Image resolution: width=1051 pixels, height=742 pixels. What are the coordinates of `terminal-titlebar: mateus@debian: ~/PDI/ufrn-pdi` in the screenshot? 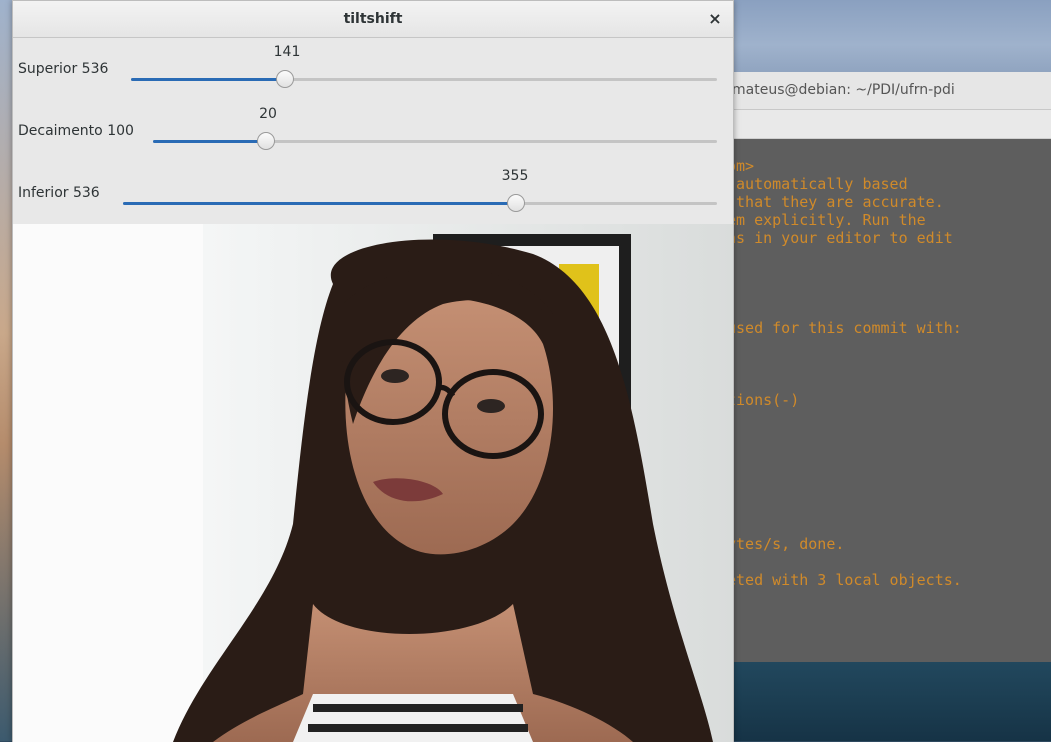 It's located at (875, 91).